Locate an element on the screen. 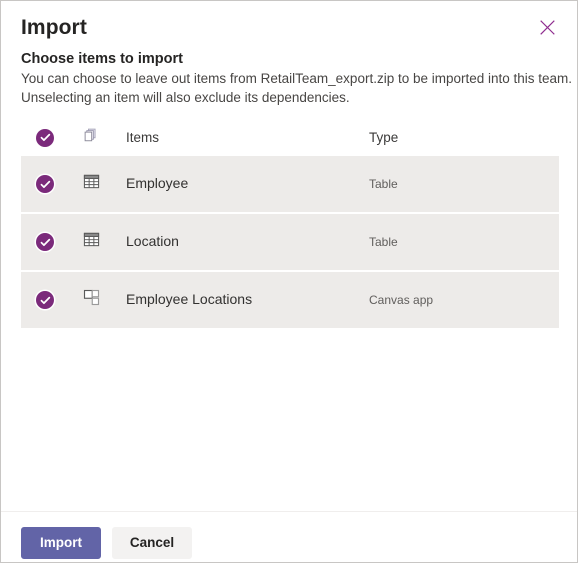 This screenshot has width=578, height=563. copy-pages-icon is located at coordinates (91, 138).